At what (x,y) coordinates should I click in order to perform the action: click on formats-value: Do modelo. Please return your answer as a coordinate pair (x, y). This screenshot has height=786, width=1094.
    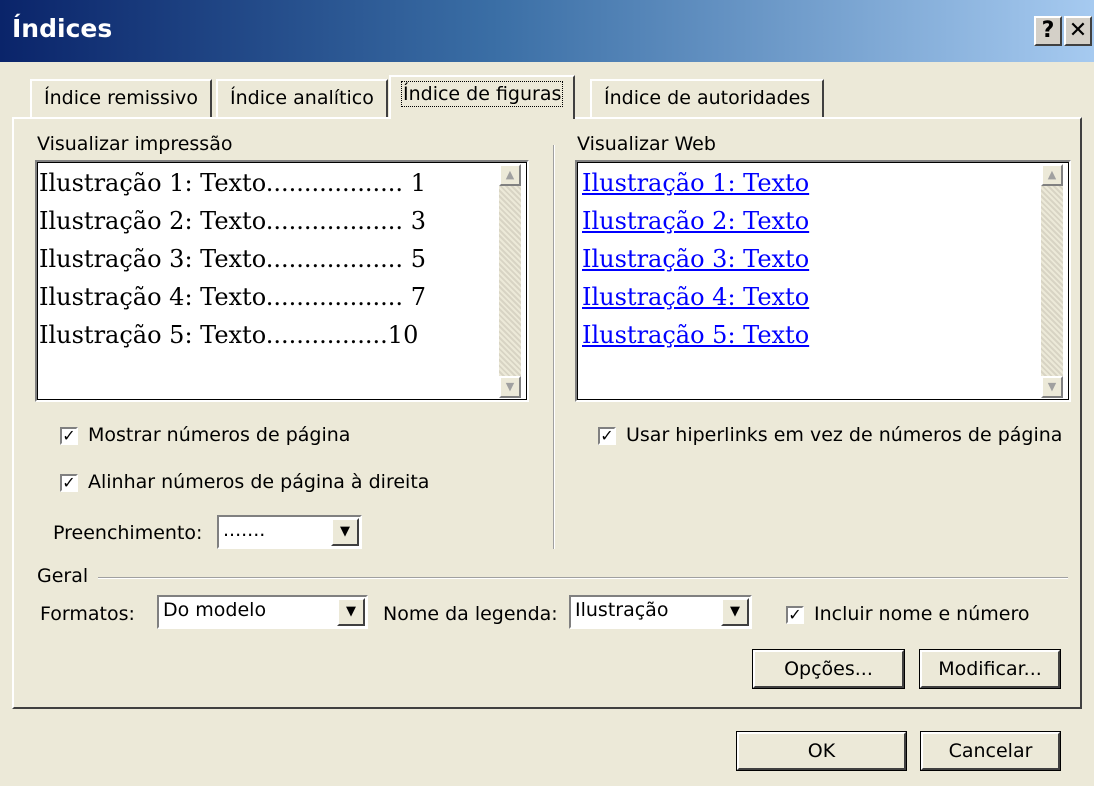
    Looking at the image, I should click on (215, 610).